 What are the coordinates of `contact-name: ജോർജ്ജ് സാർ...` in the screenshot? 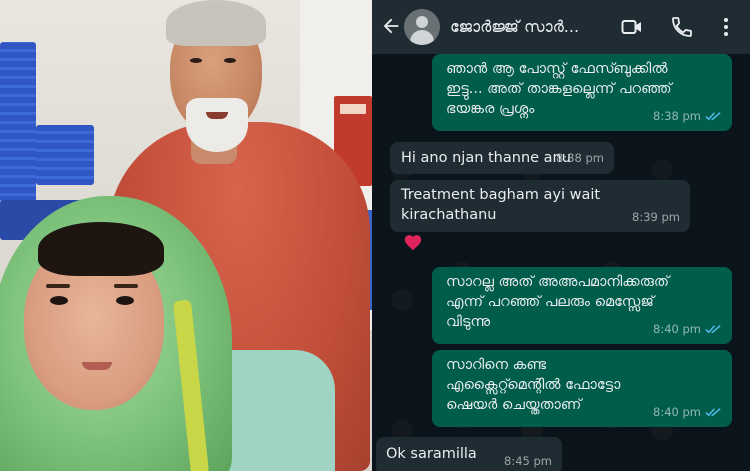 It's located at (525, 27).